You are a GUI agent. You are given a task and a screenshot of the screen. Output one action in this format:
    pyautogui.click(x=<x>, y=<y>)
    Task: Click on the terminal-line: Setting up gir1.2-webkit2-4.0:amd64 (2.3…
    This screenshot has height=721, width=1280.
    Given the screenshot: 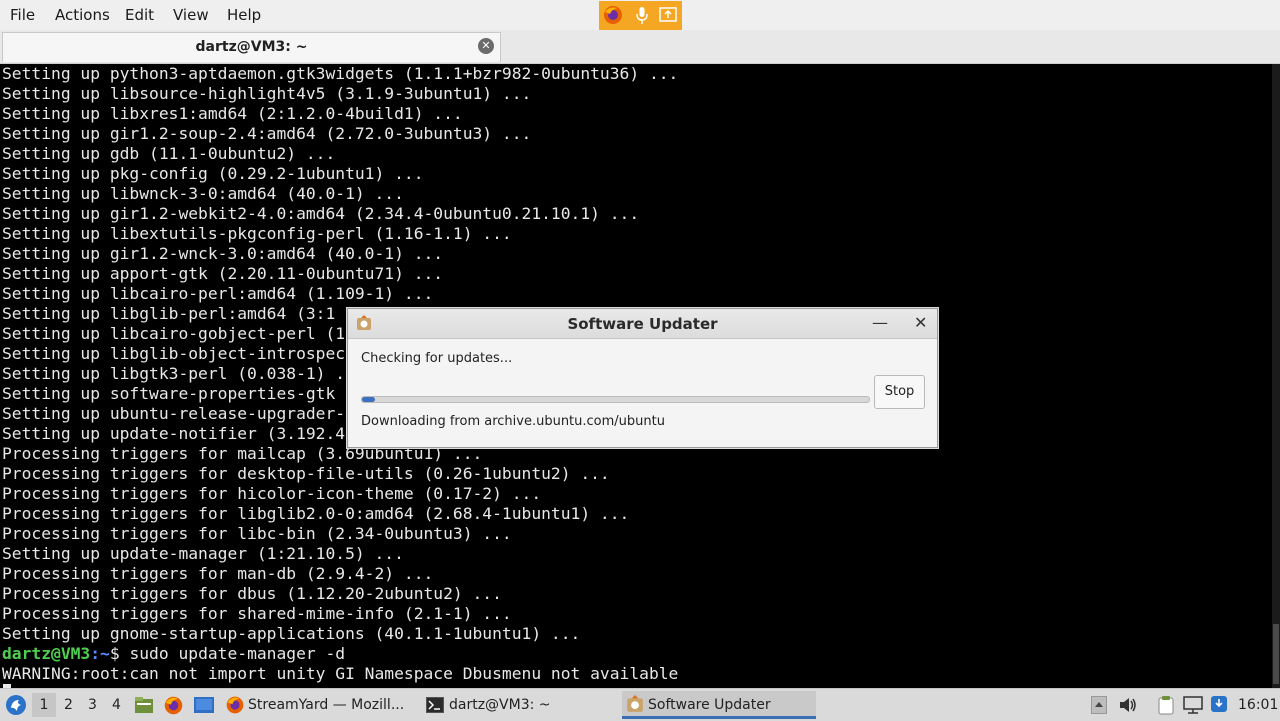 What is the action you would take?
    pyautogui.click(x=321, y=213)
    